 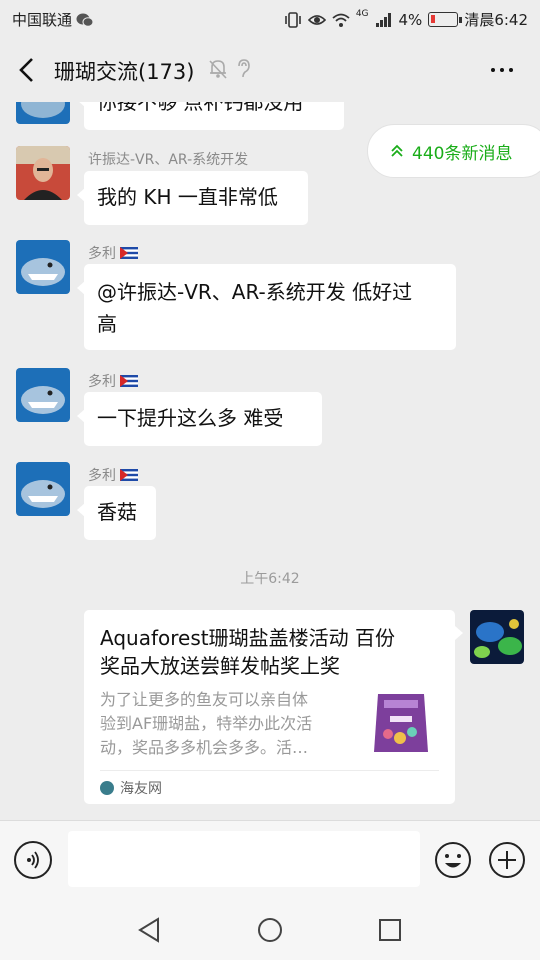 I want to click on message-text-input, so click(x=244, y=859).